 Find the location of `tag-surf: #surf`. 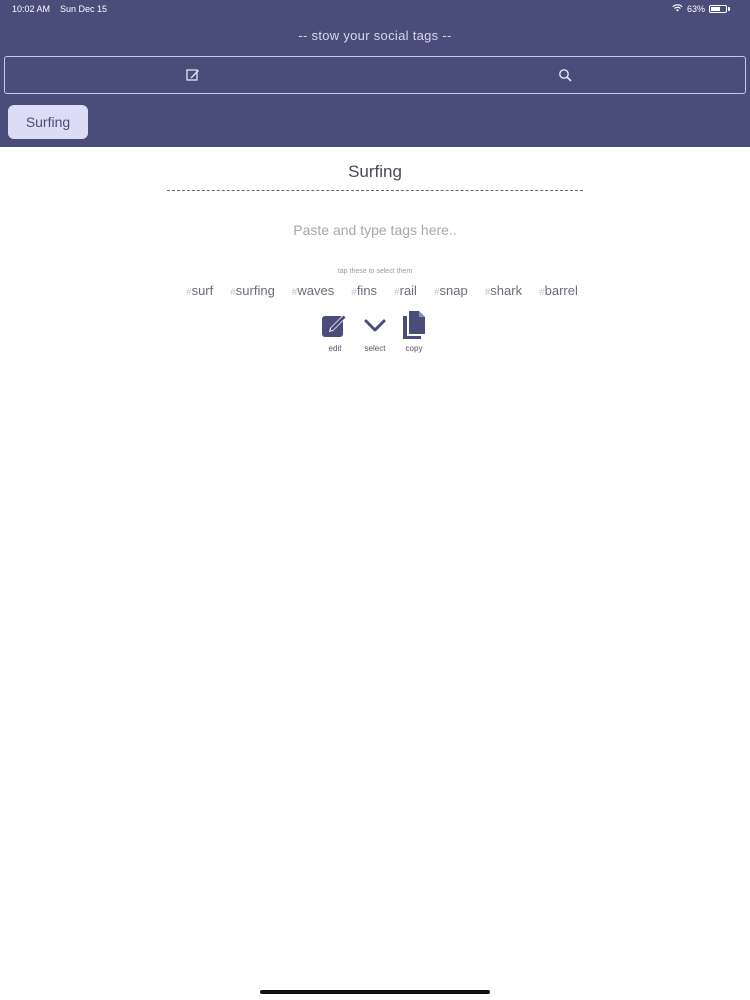

tag-surf: #surf is located at coordinates (199, 290).